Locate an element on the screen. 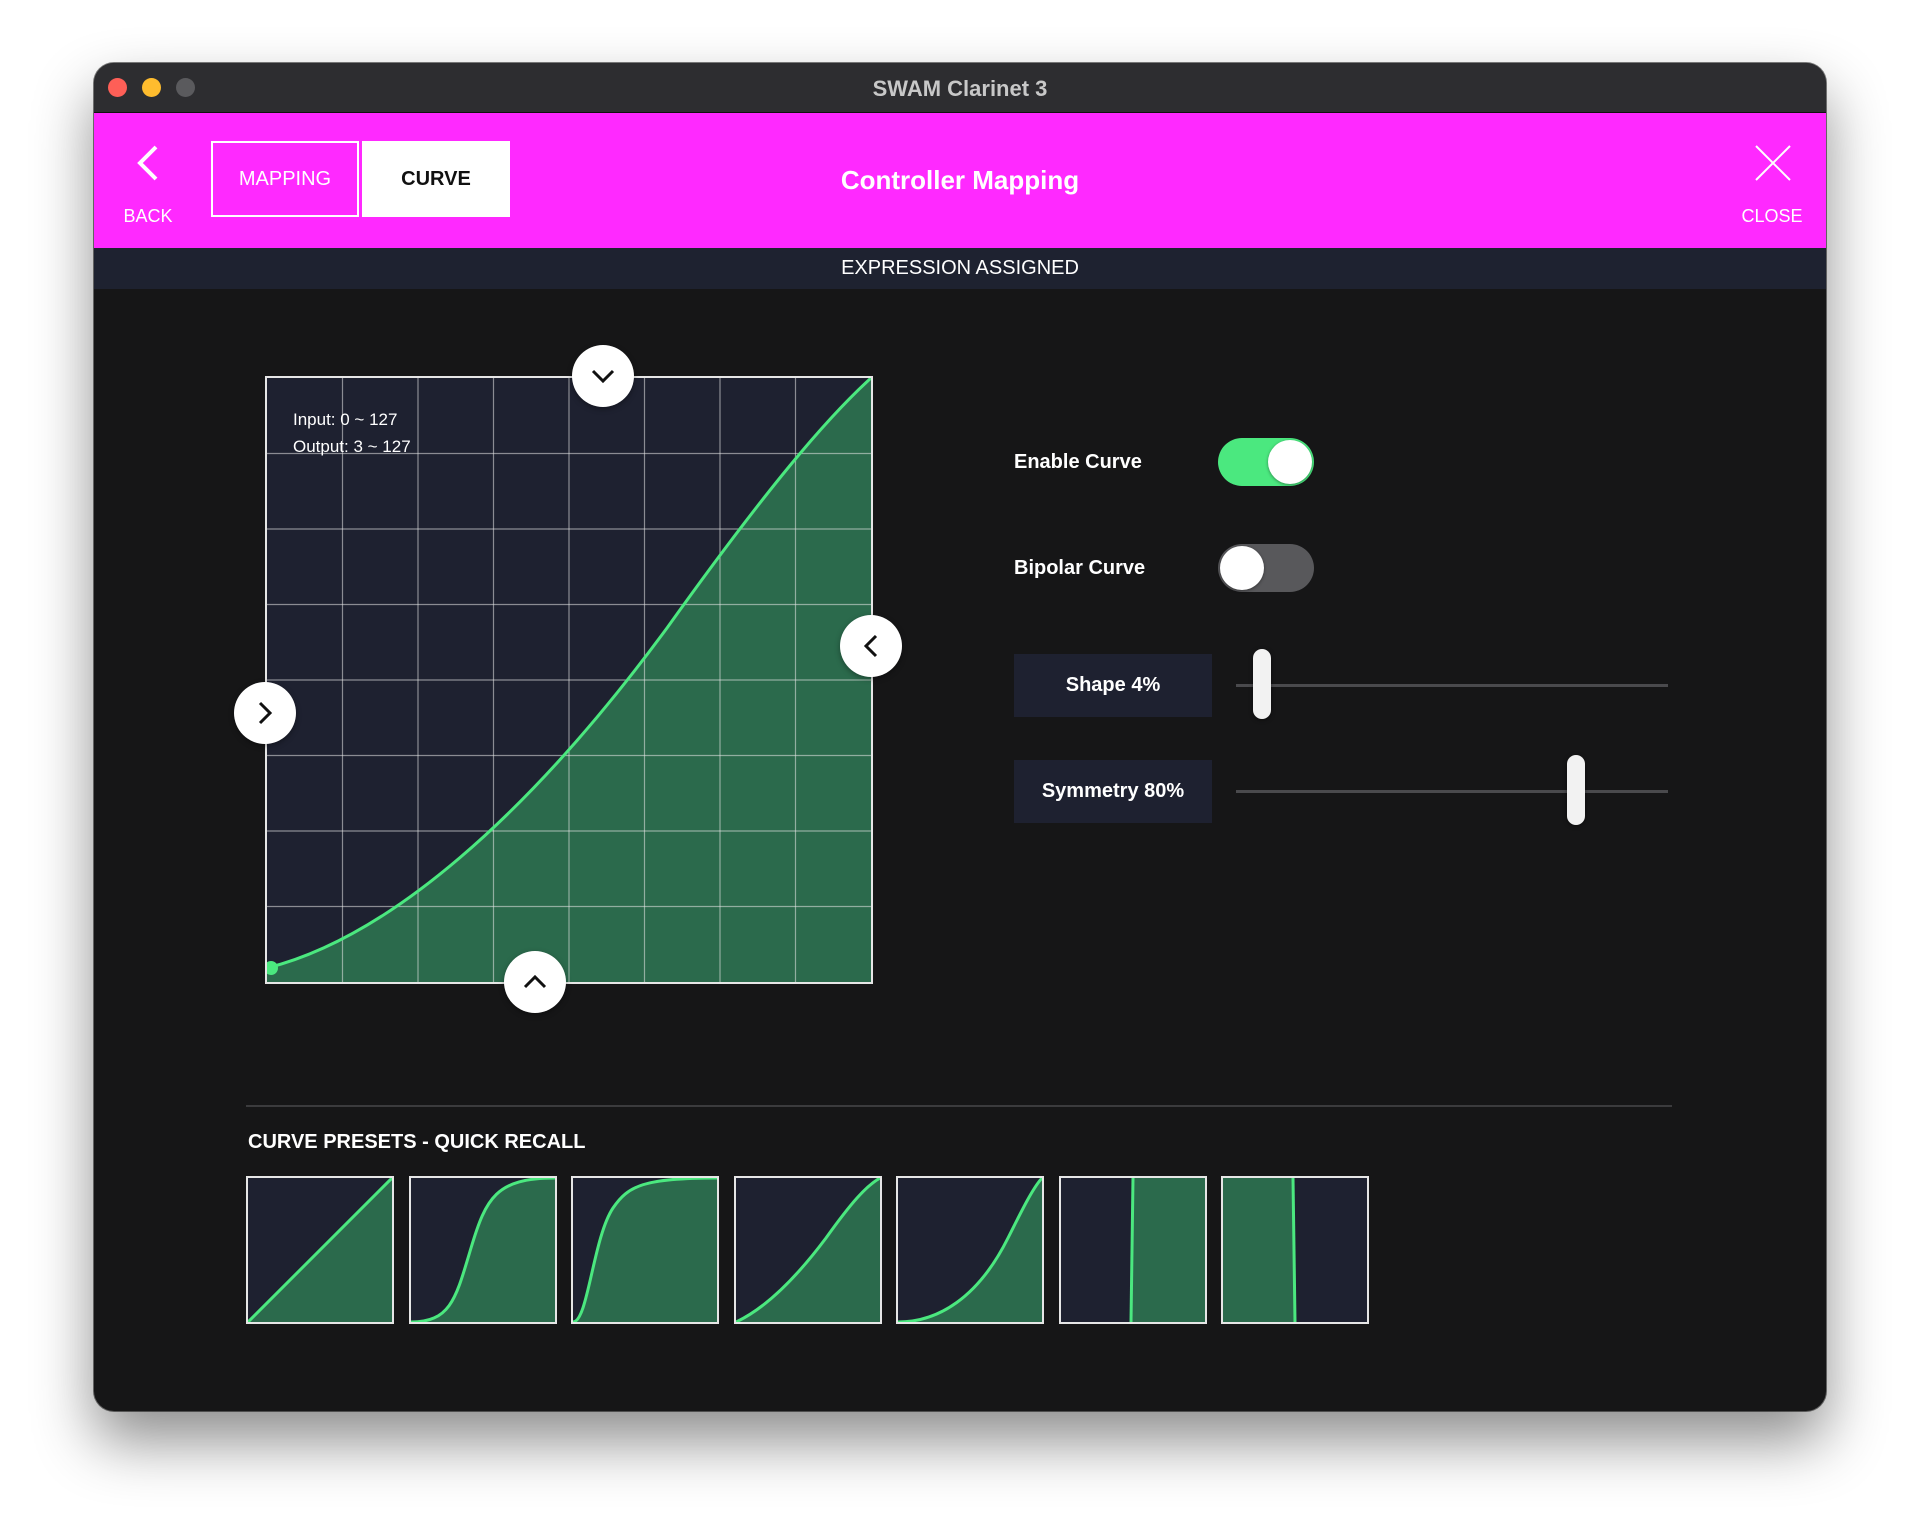 This screenshot has width=1920, height=1535. output-max-down-button is located at coordinates (603, 376).